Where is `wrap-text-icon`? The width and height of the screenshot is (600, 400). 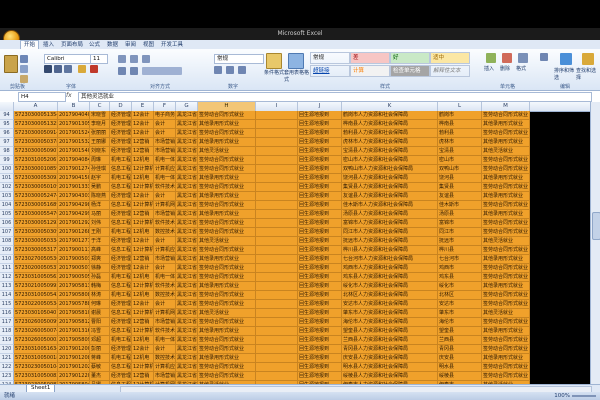 wrap-text-icon is located at coordinates (146, 59).